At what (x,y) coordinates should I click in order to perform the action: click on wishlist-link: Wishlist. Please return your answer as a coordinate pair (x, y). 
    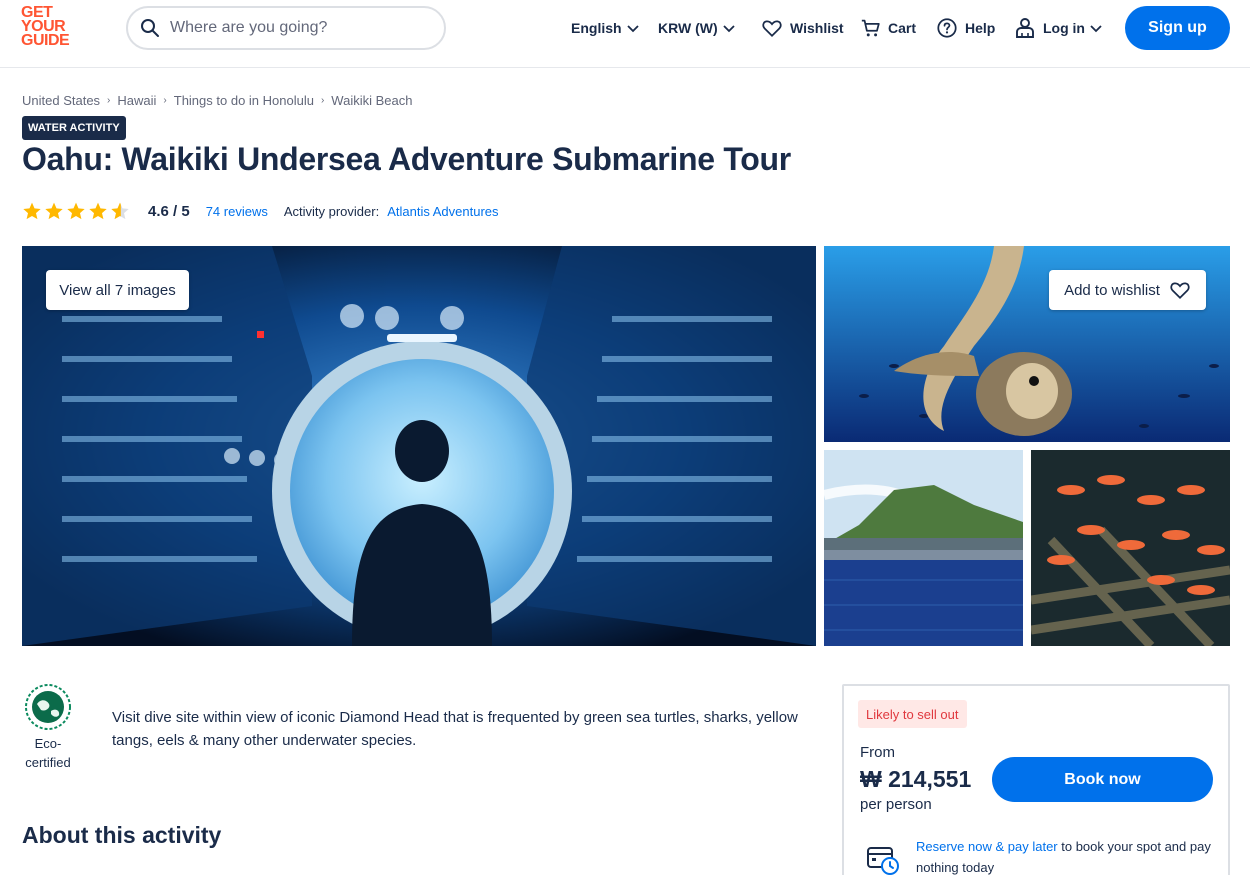
    Looking at the image, I should click on (802, 28).